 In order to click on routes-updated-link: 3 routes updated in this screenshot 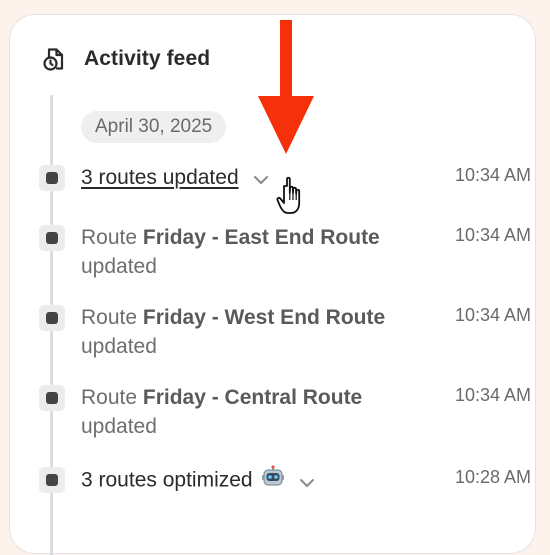, I will do `click(160, 177)`.